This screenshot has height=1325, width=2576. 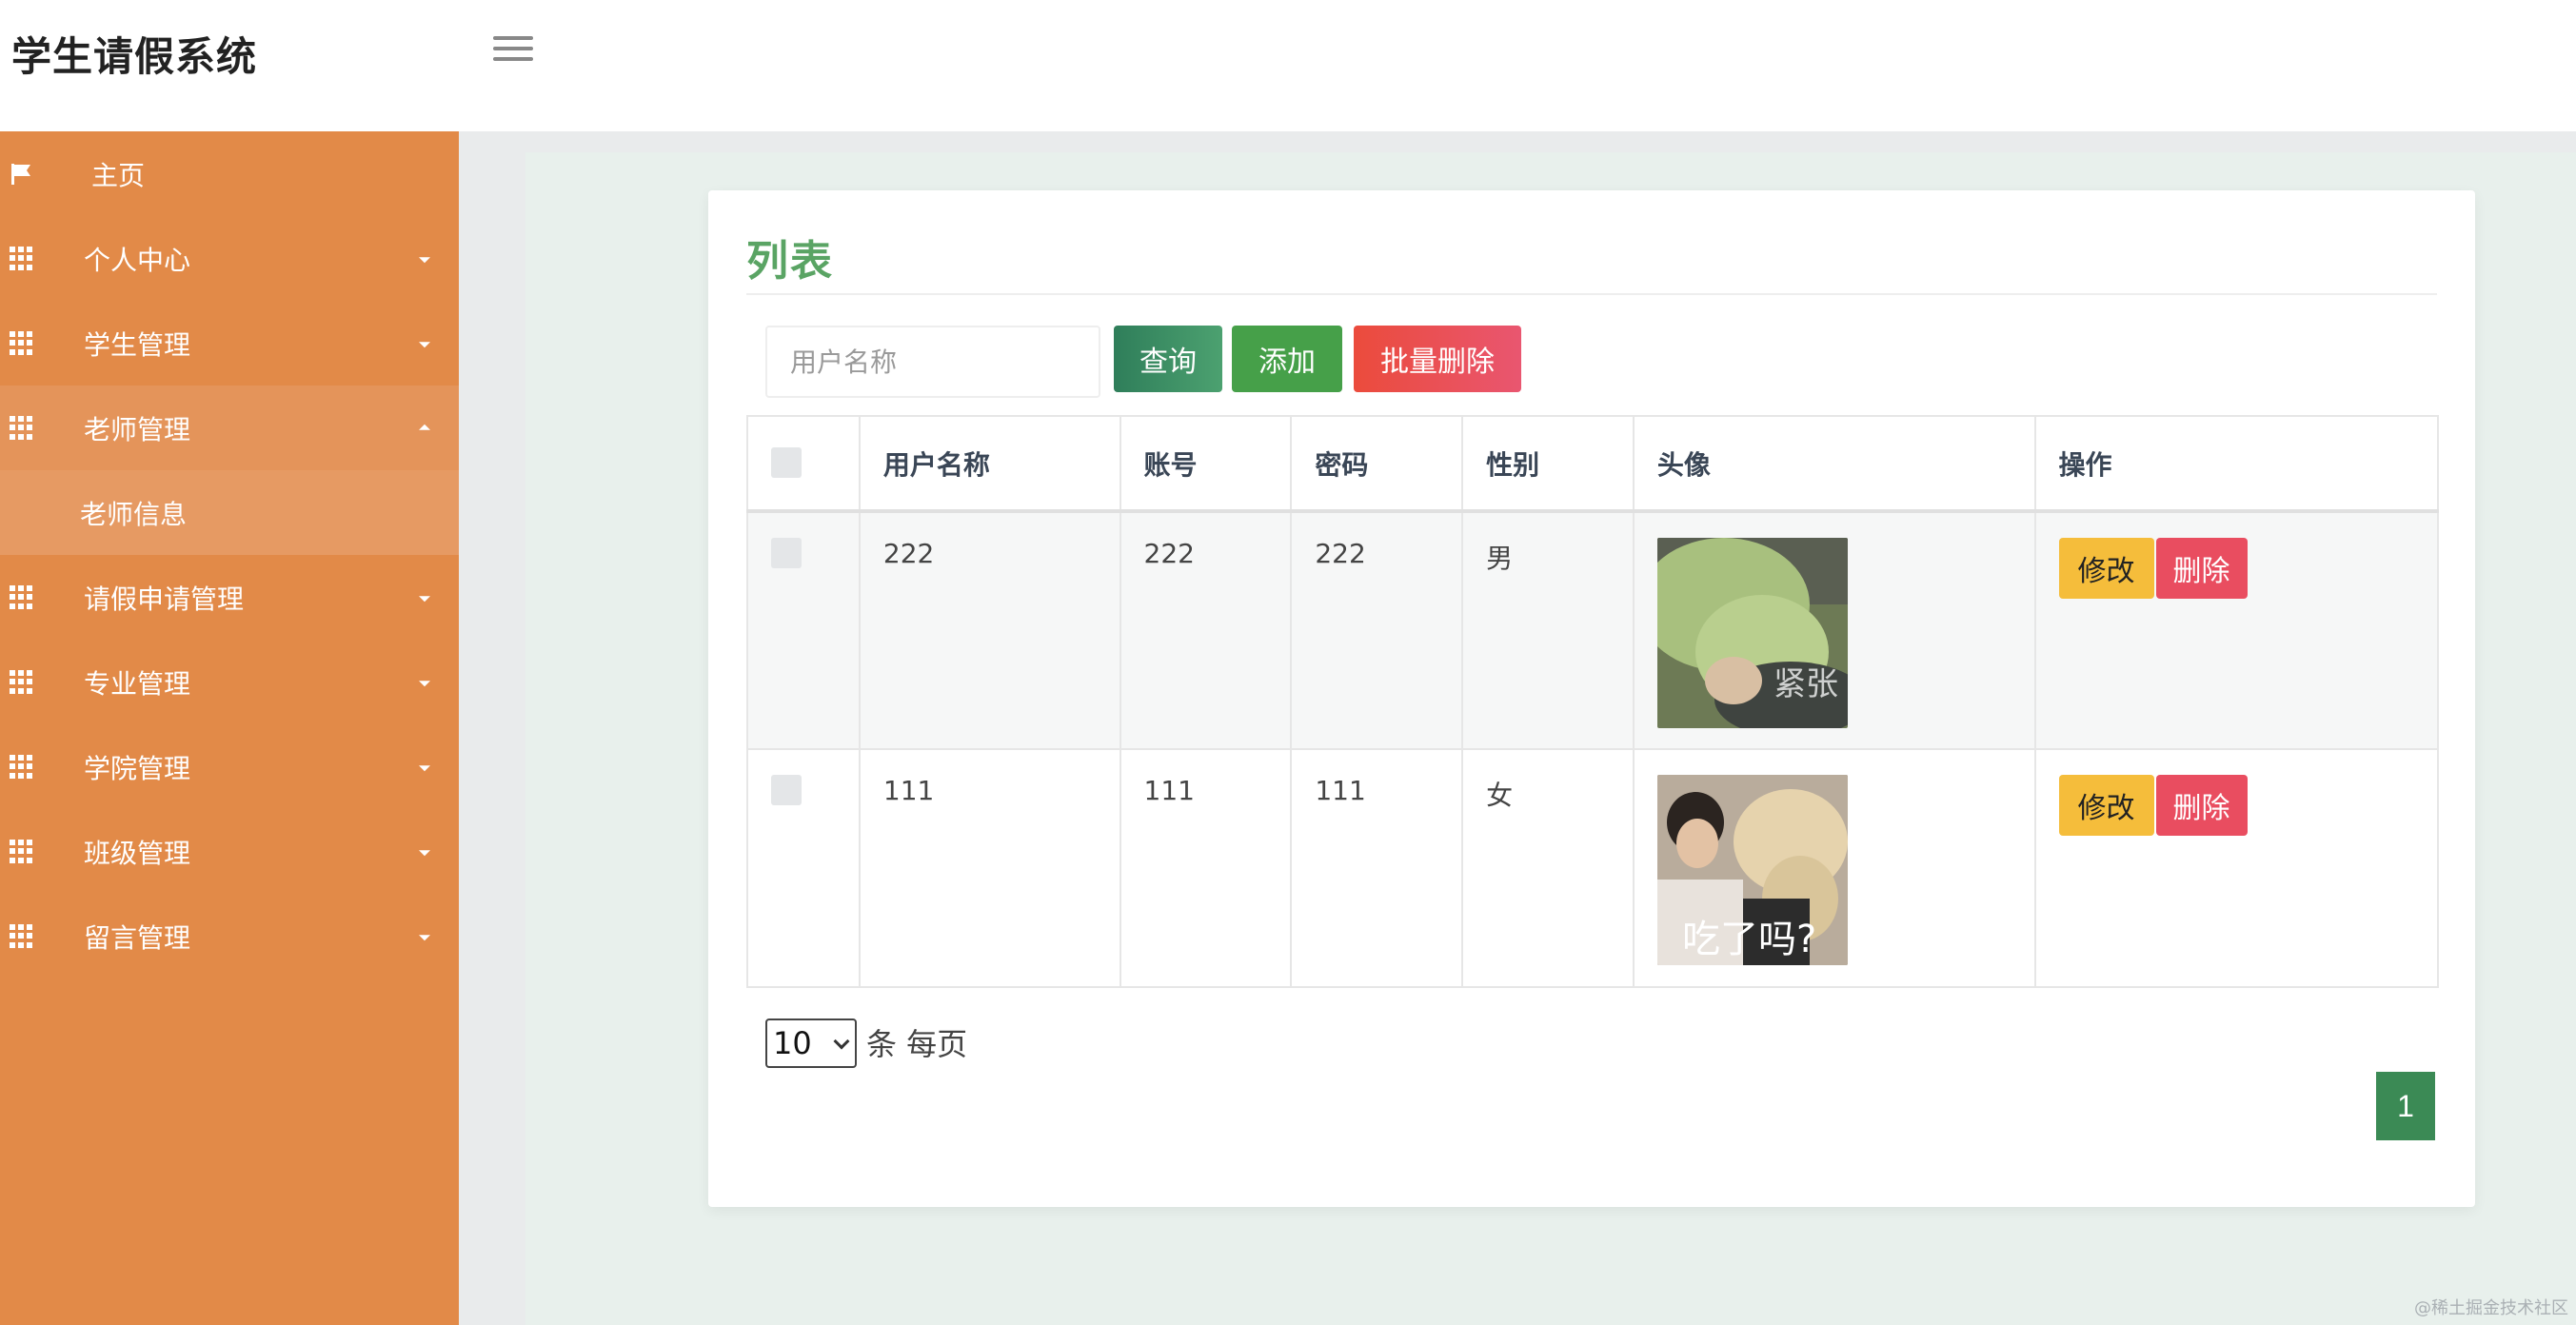 I want to click on flag-icon, so click(x=22, y=174).